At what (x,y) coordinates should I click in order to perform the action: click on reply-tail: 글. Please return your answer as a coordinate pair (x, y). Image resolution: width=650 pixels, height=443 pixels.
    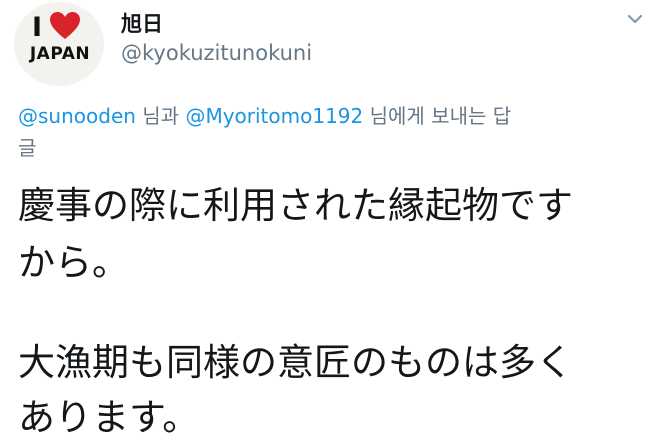
    Looking at the image, I should click on (27, 148).